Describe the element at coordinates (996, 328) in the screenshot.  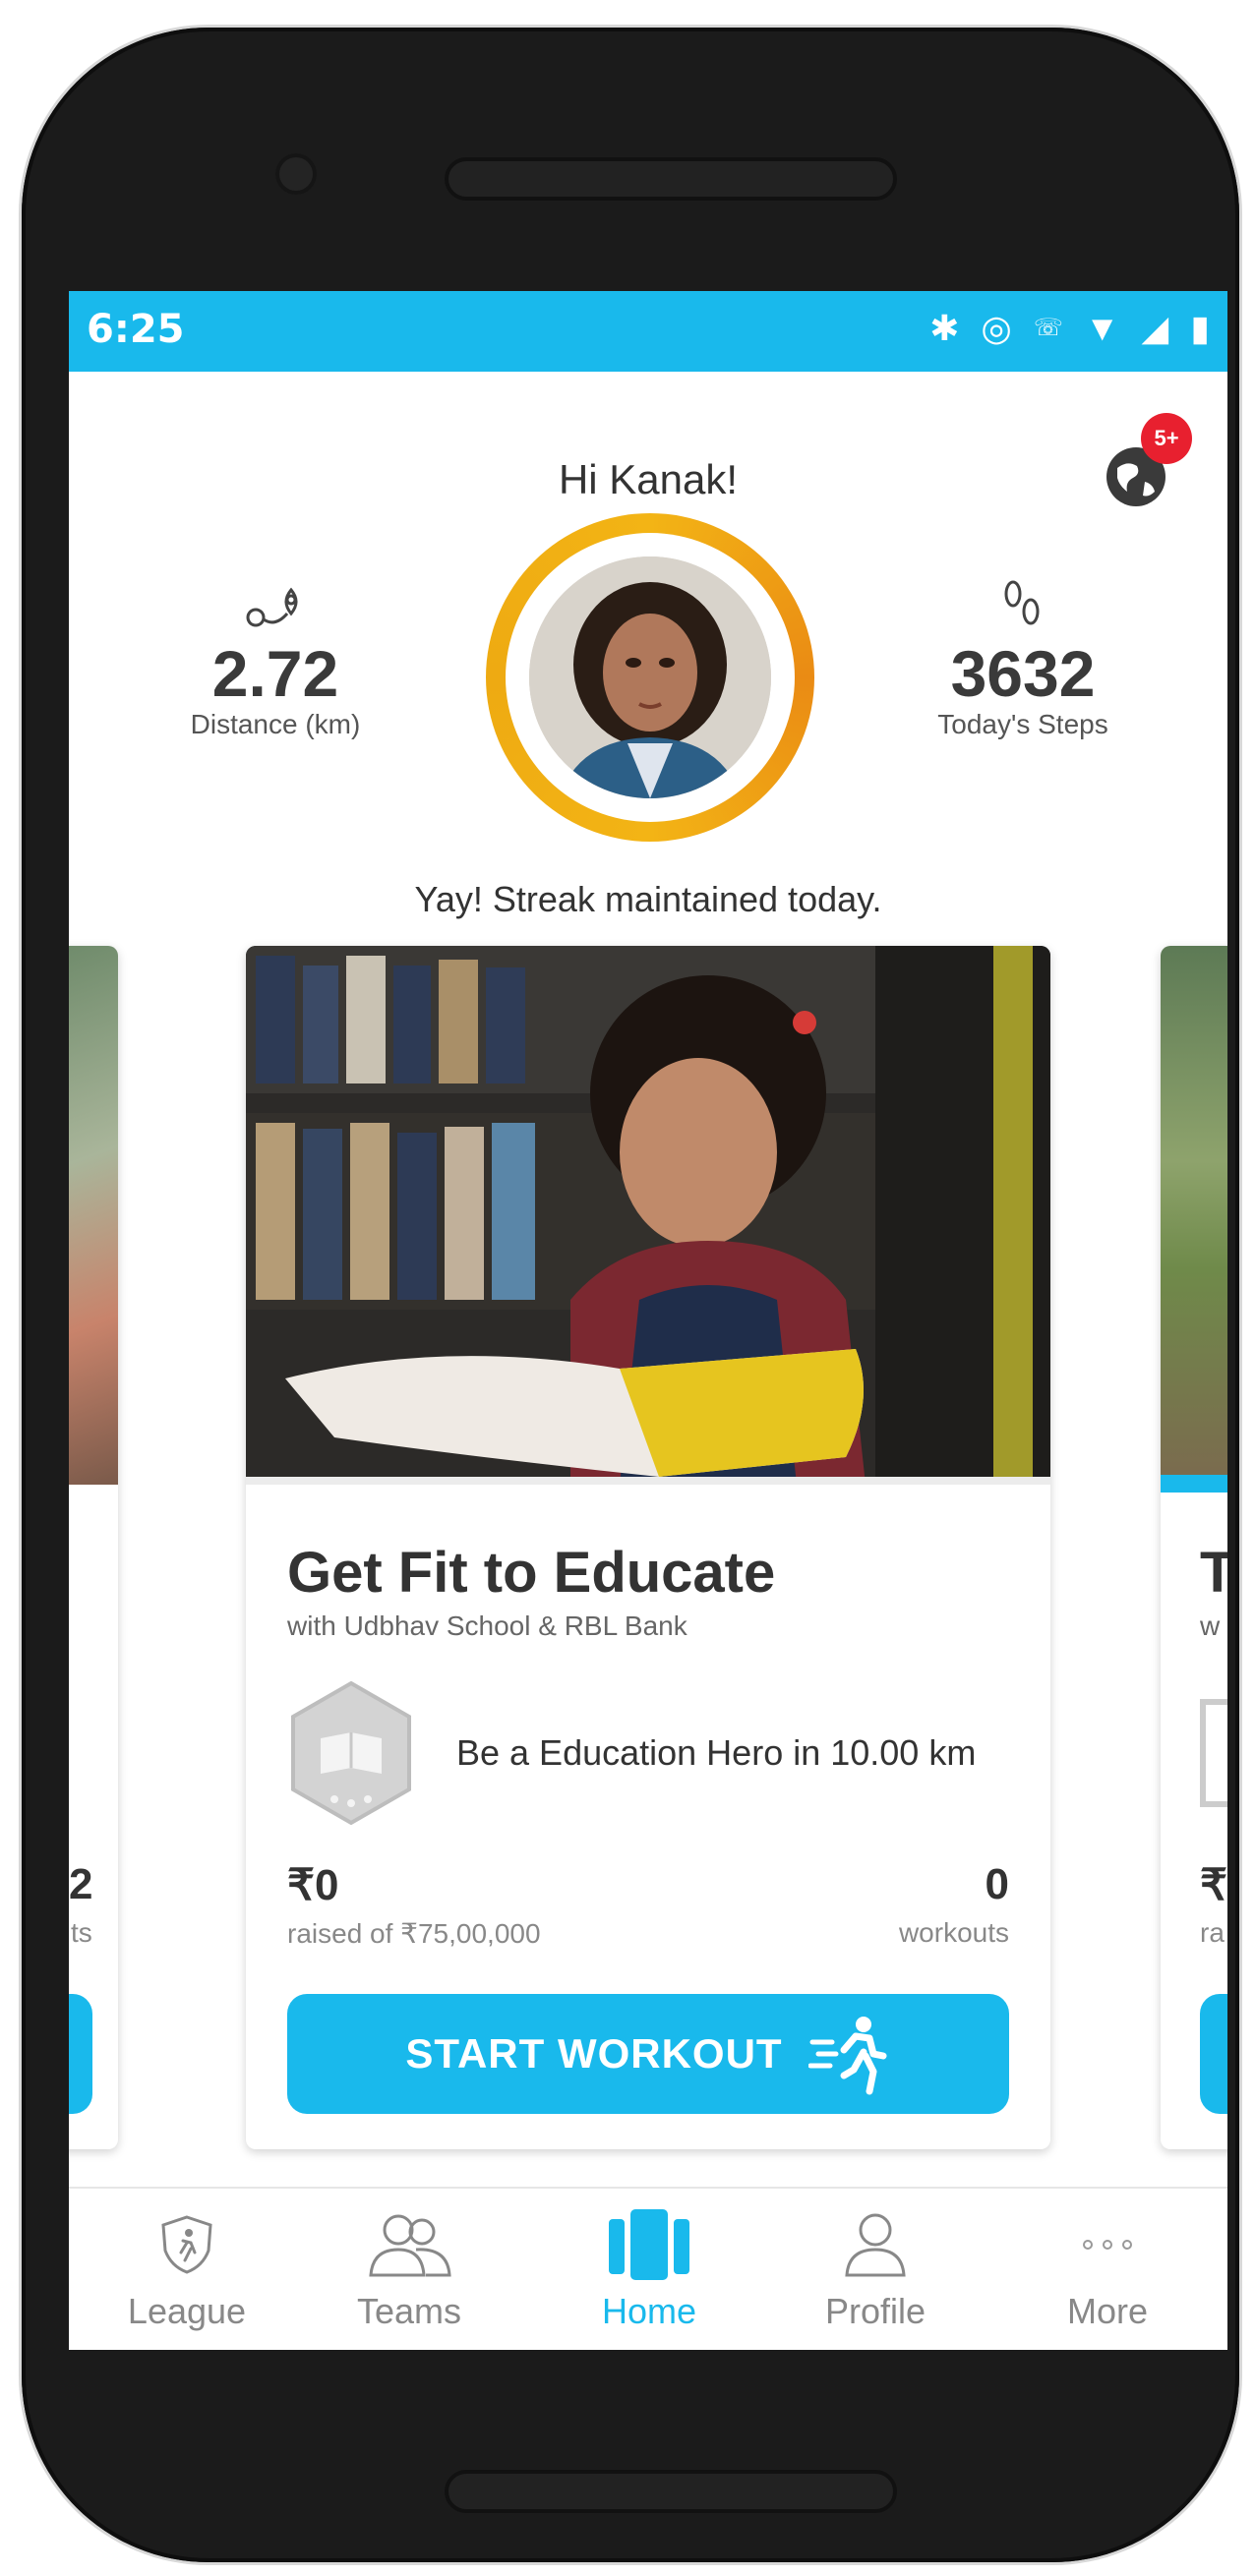
I see `location-icon: ◎` at that location.